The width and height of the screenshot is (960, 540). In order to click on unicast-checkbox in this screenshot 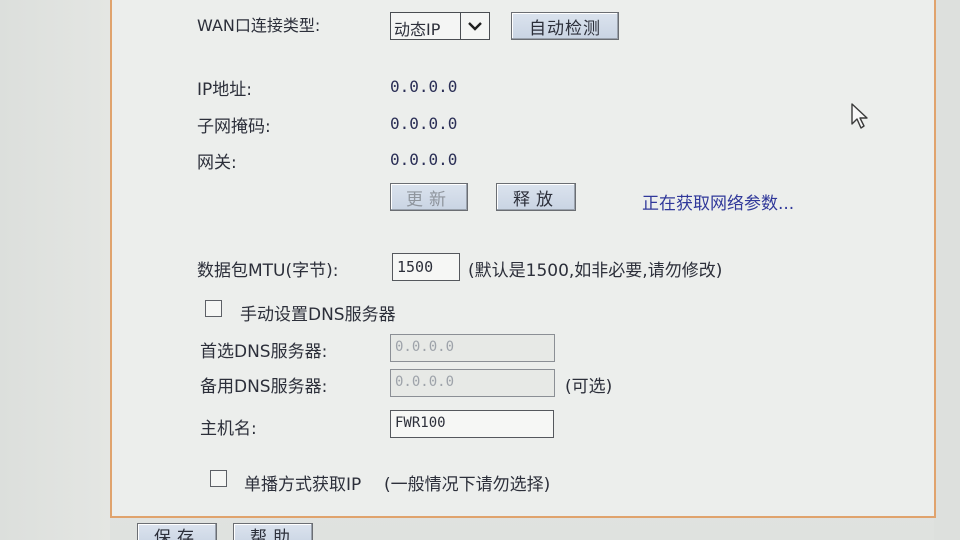, I will do `click(218, 478)`.